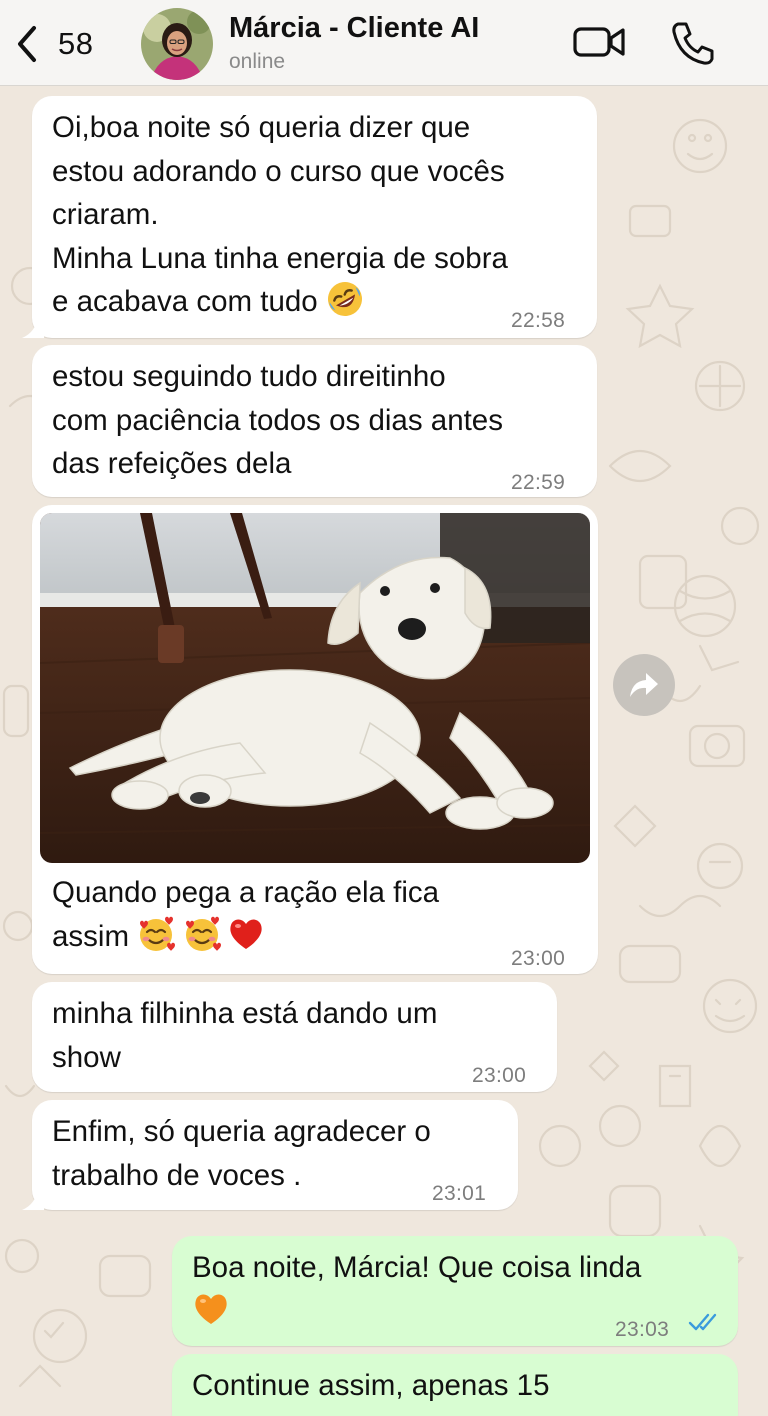 The image size is (768, 1416). Describe the element at coordinates (538, 482) in the screenshot. I see `message-time: 22:59` at that location.